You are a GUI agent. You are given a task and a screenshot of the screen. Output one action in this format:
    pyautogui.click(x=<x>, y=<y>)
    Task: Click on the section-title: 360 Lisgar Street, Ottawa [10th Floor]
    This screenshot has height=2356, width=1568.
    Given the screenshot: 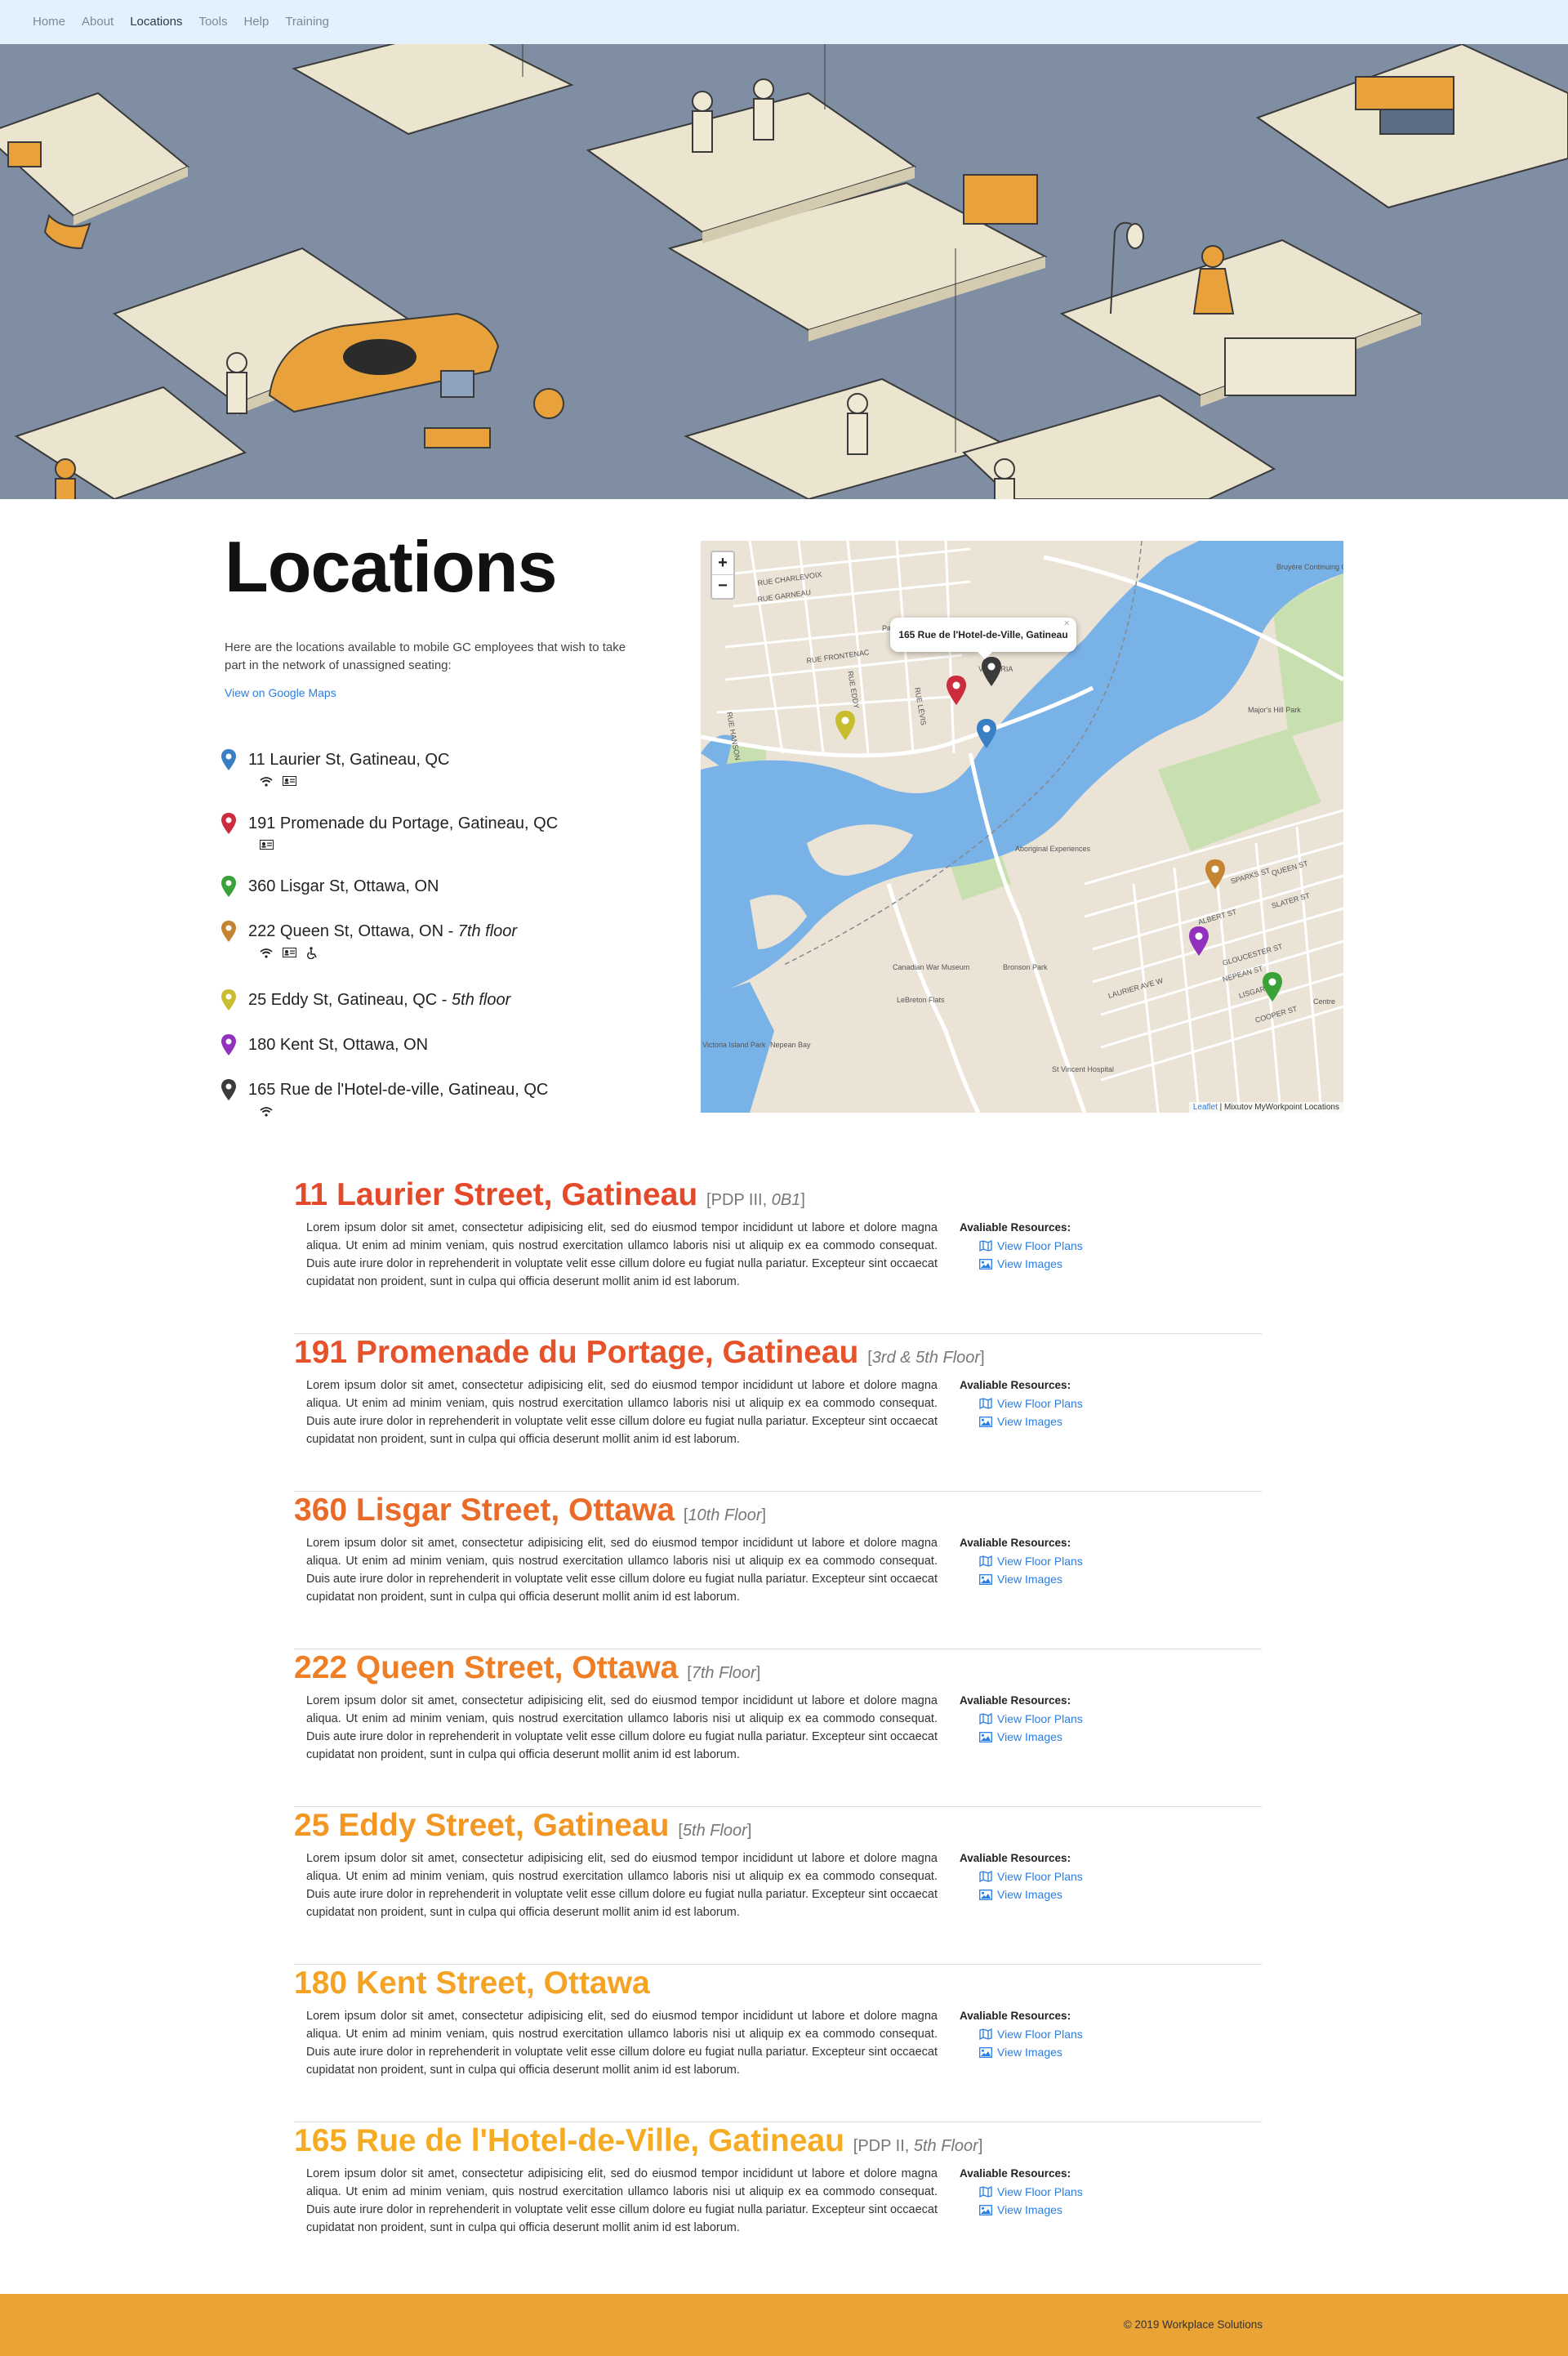 What is the action you would take?
    pyautogui.click(x=530, y=1510)
    